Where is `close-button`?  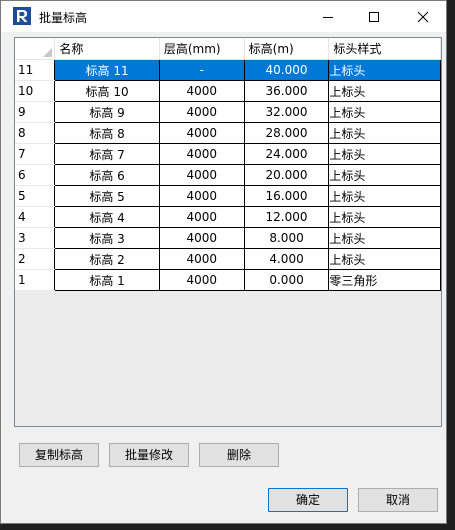
close-button is located at coordinates (423, 16).